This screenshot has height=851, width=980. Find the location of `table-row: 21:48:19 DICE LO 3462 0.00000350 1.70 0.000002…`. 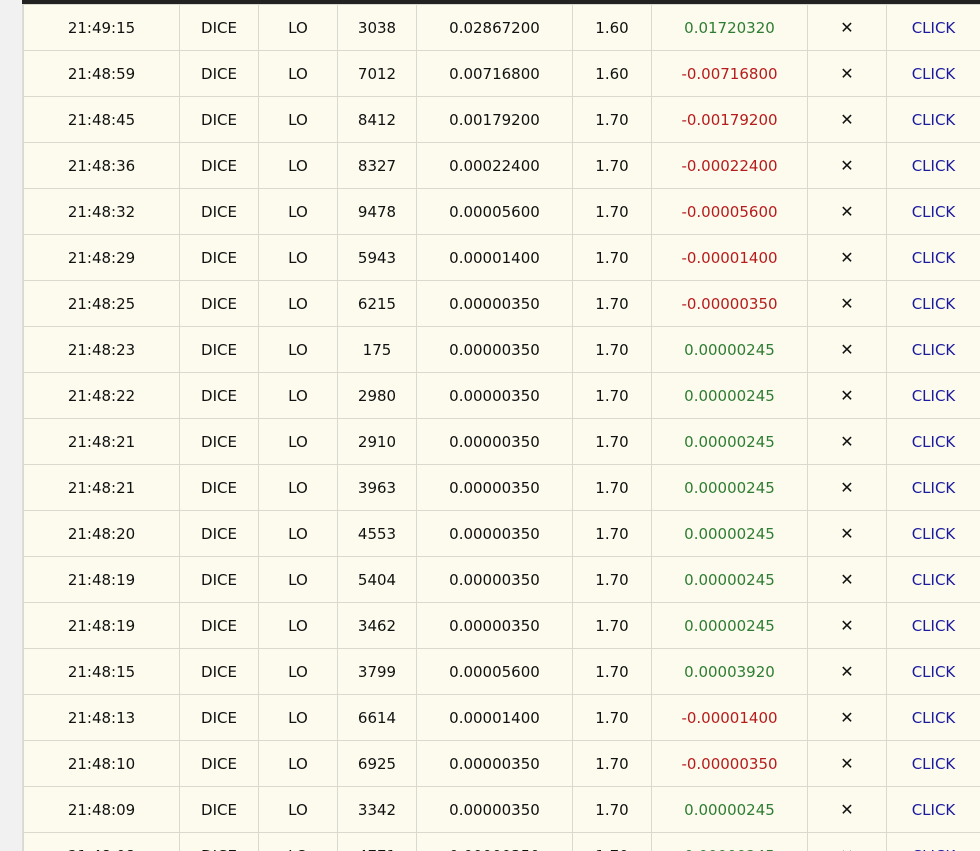

table-row: 21:48:19 DICE LO 3462 0.00000350 1.70 0.000002… is located at coordinates (501, 625).